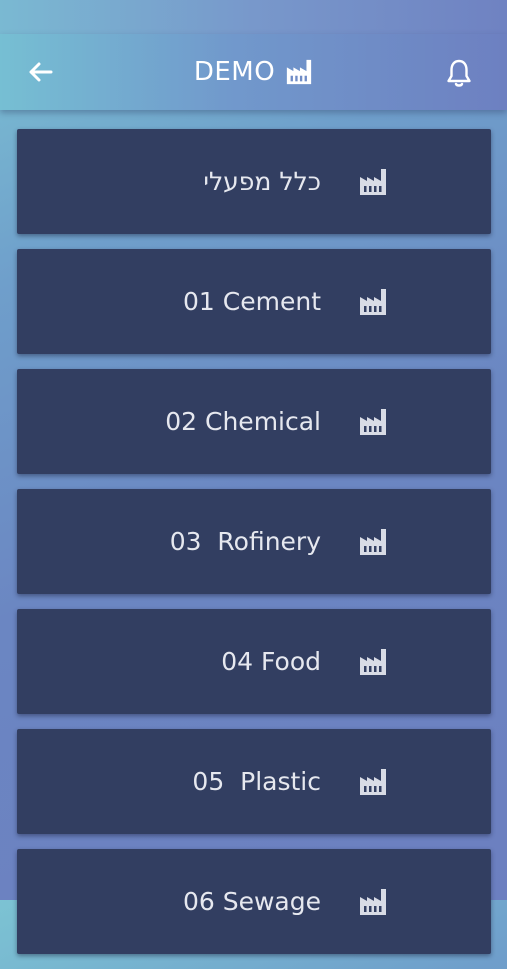 This screenshot has height=969, width=507. What do you see at coordinates (262, 181) in the screenshot?
I see `plant-item-label: כלל מפעלי` at bounding box center [262, 181].